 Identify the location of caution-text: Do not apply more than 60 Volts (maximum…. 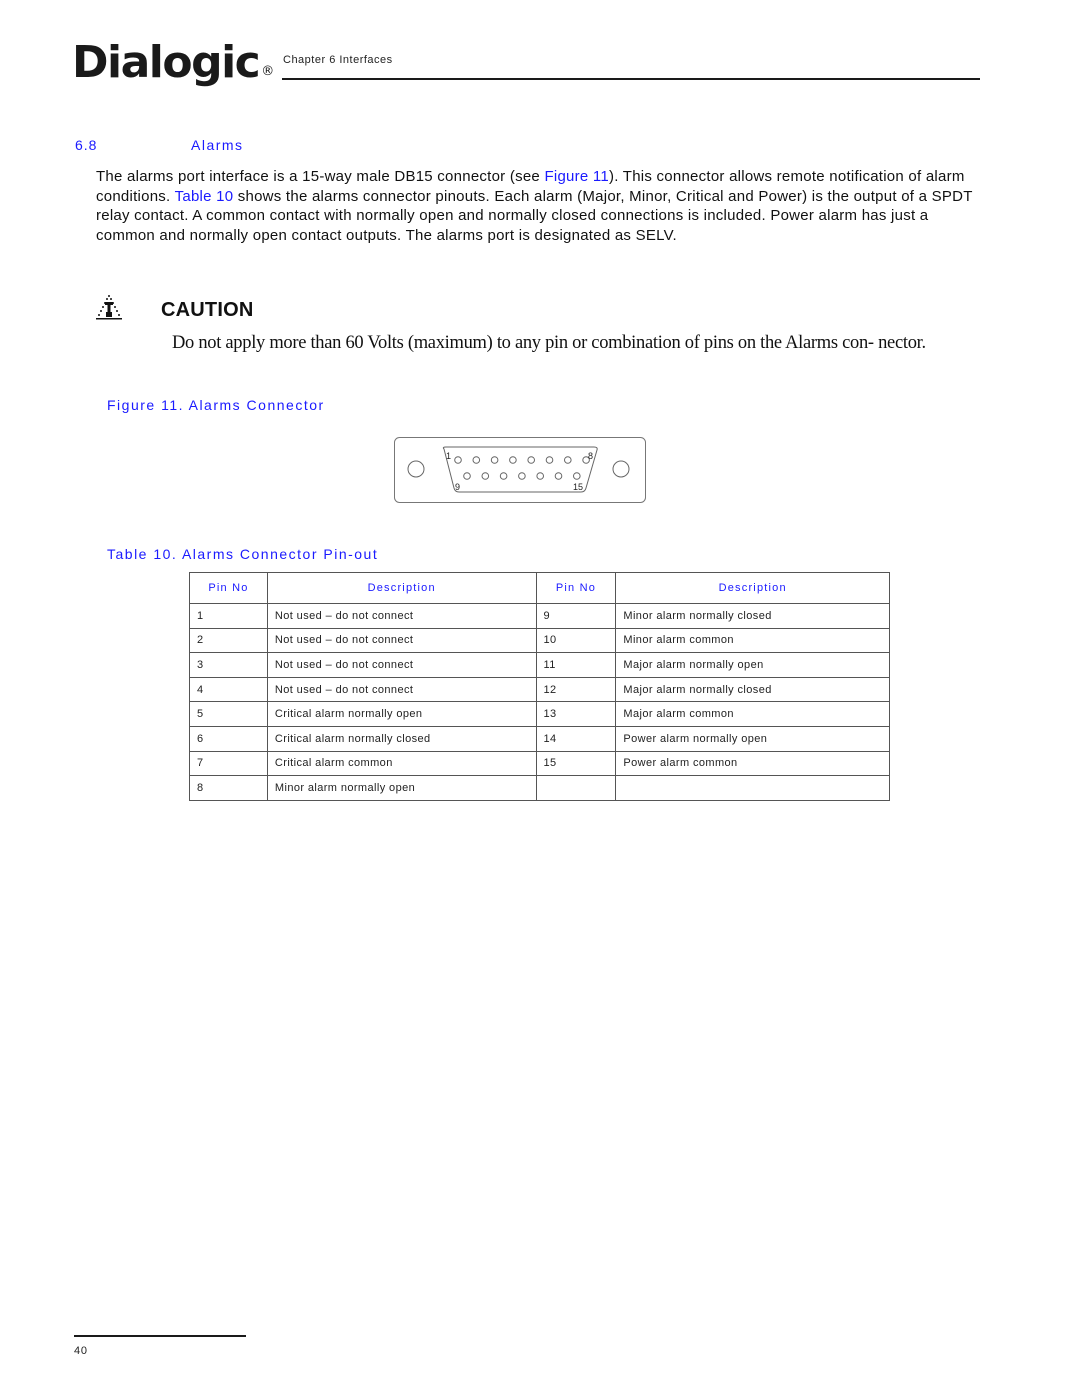
(549, 343).